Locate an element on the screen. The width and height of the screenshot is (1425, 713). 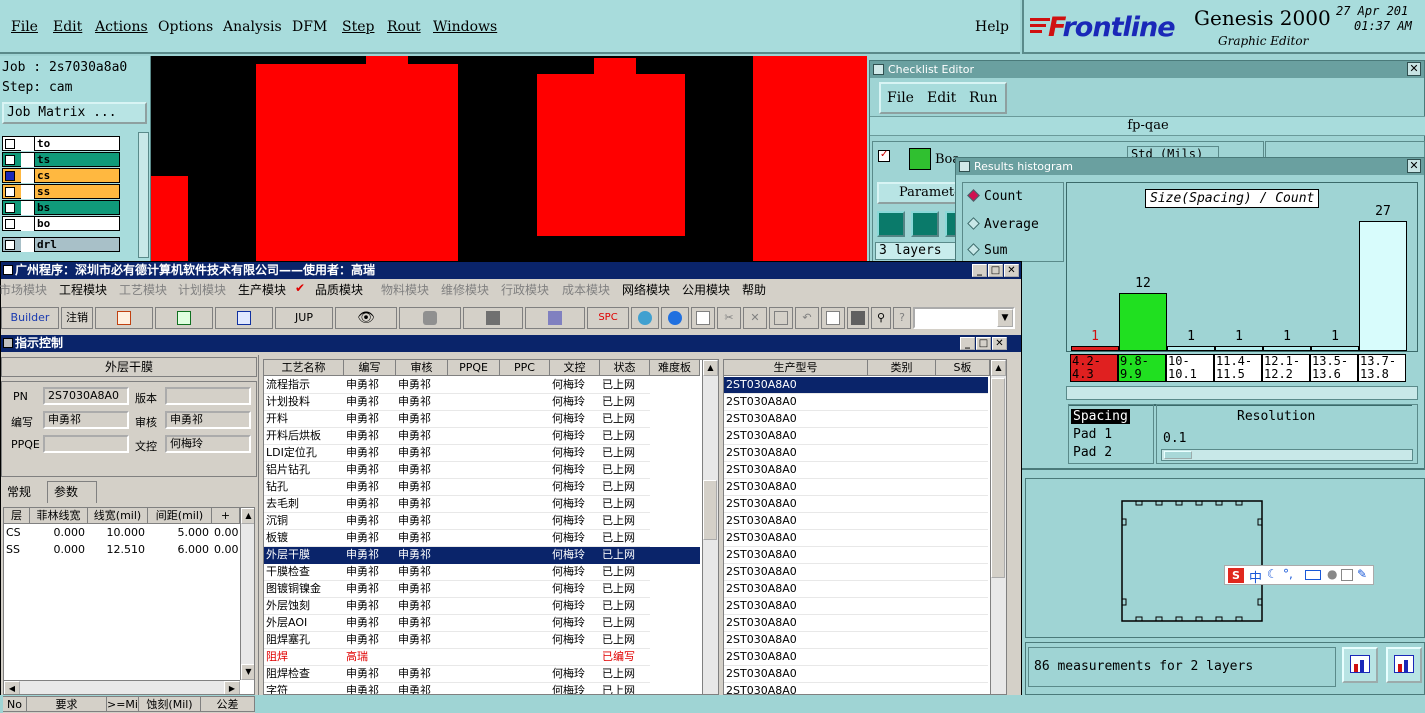
param-cell: SS is located at coordinates (17, 550).